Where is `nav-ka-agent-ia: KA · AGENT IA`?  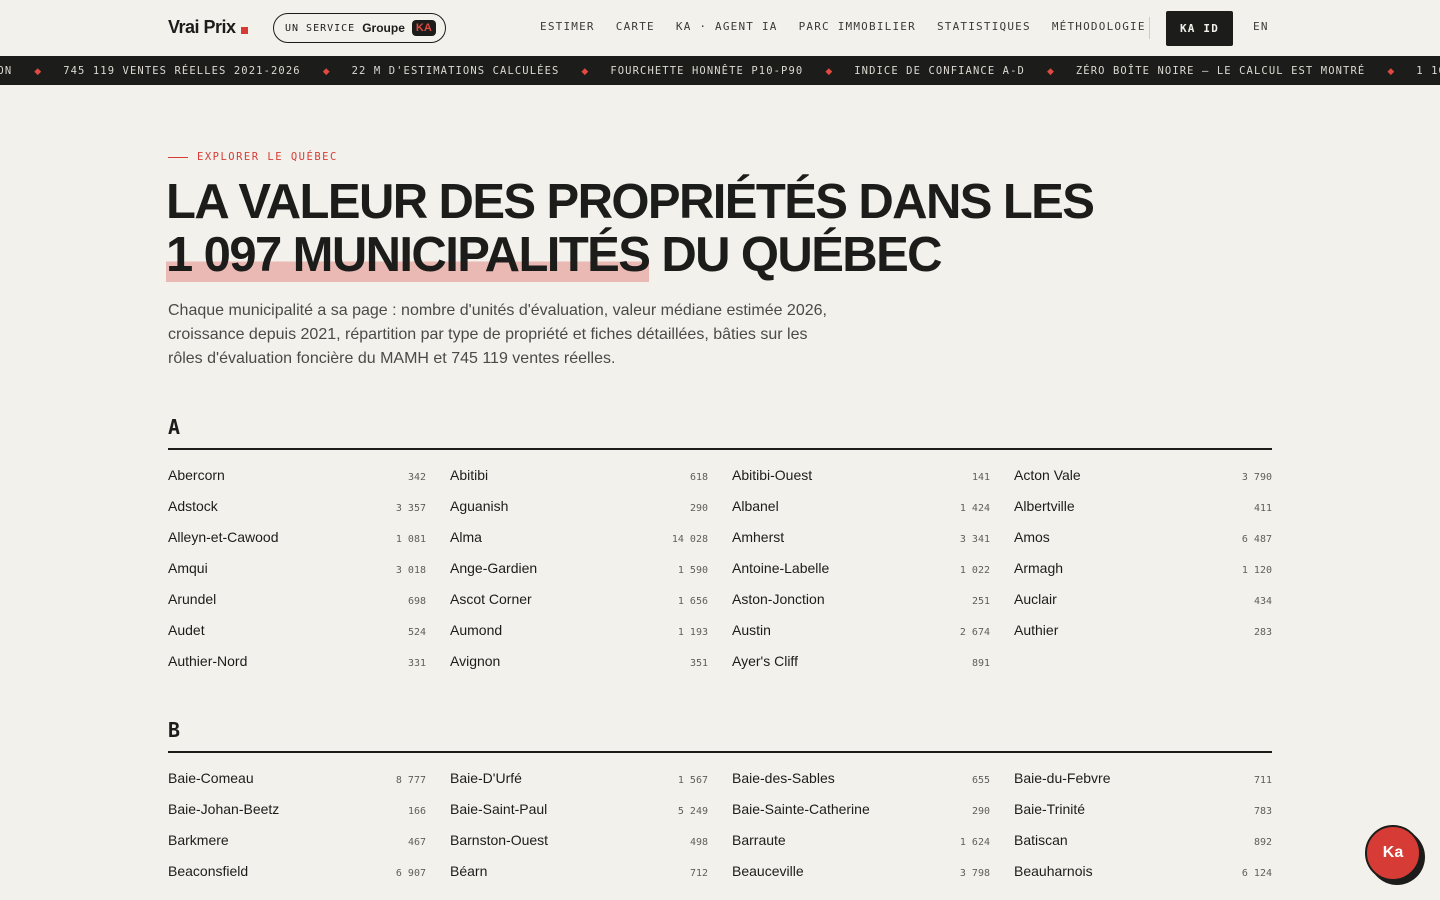
nav-ka-agent-ia: KA · AGENT IA is located at coordinates (727, 26).